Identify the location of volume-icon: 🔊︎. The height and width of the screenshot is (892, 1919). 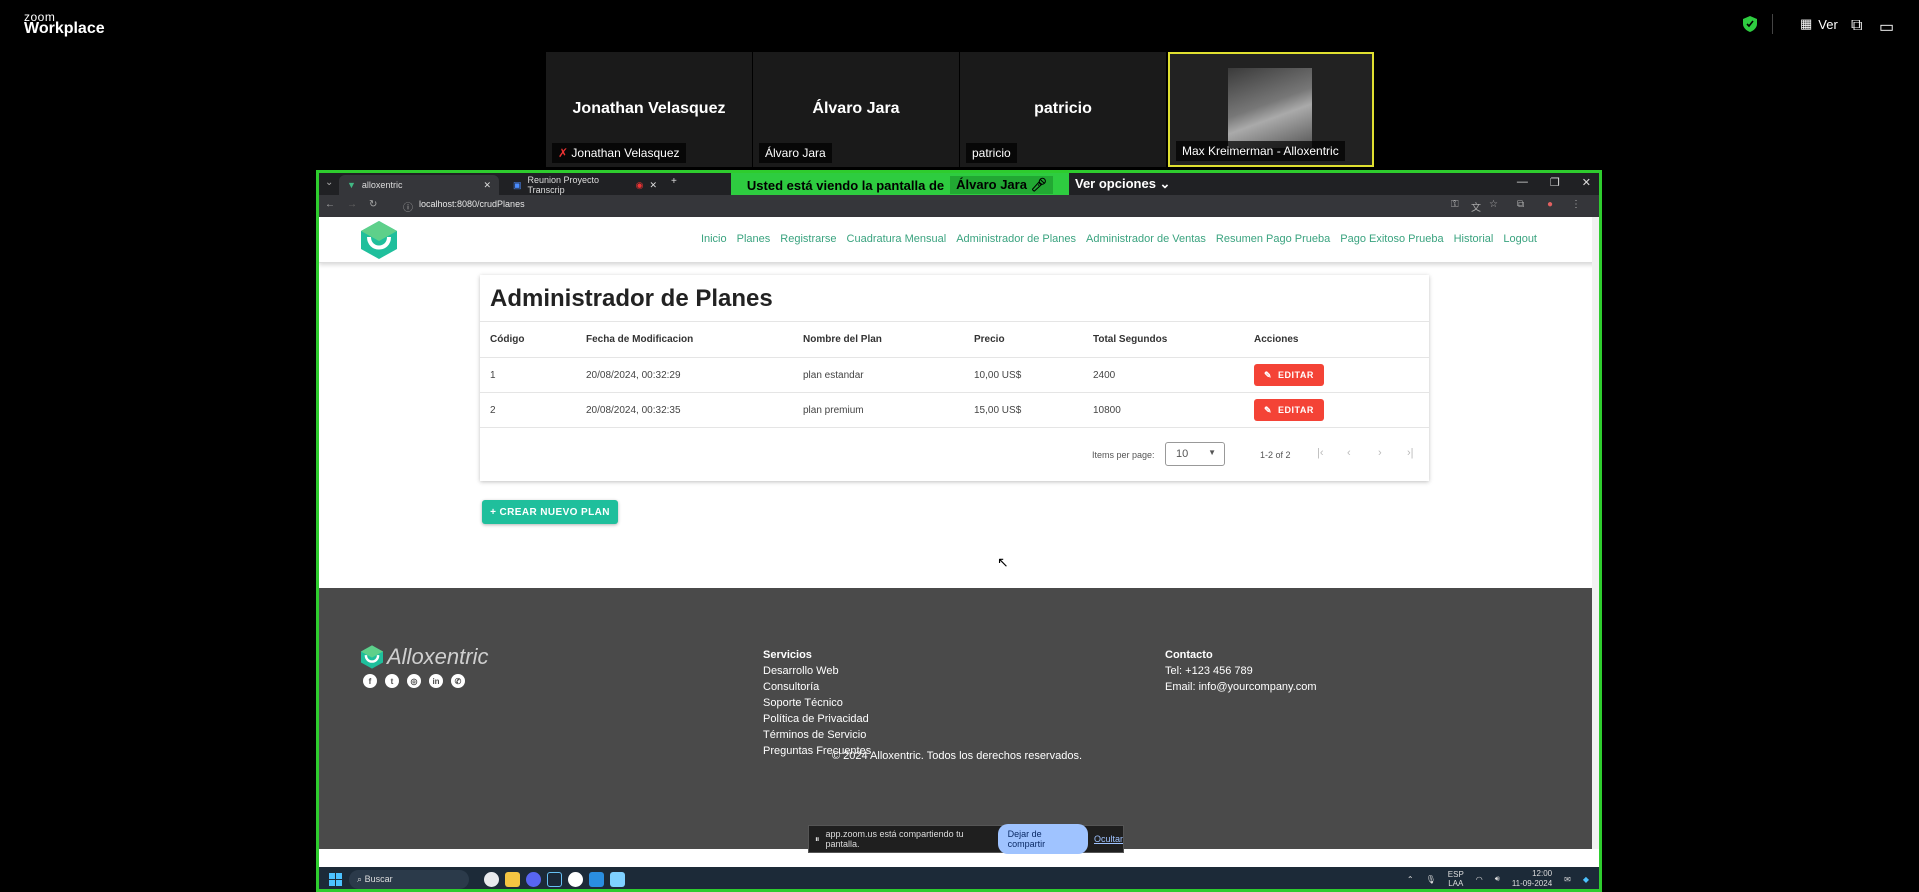
(1497, 879).